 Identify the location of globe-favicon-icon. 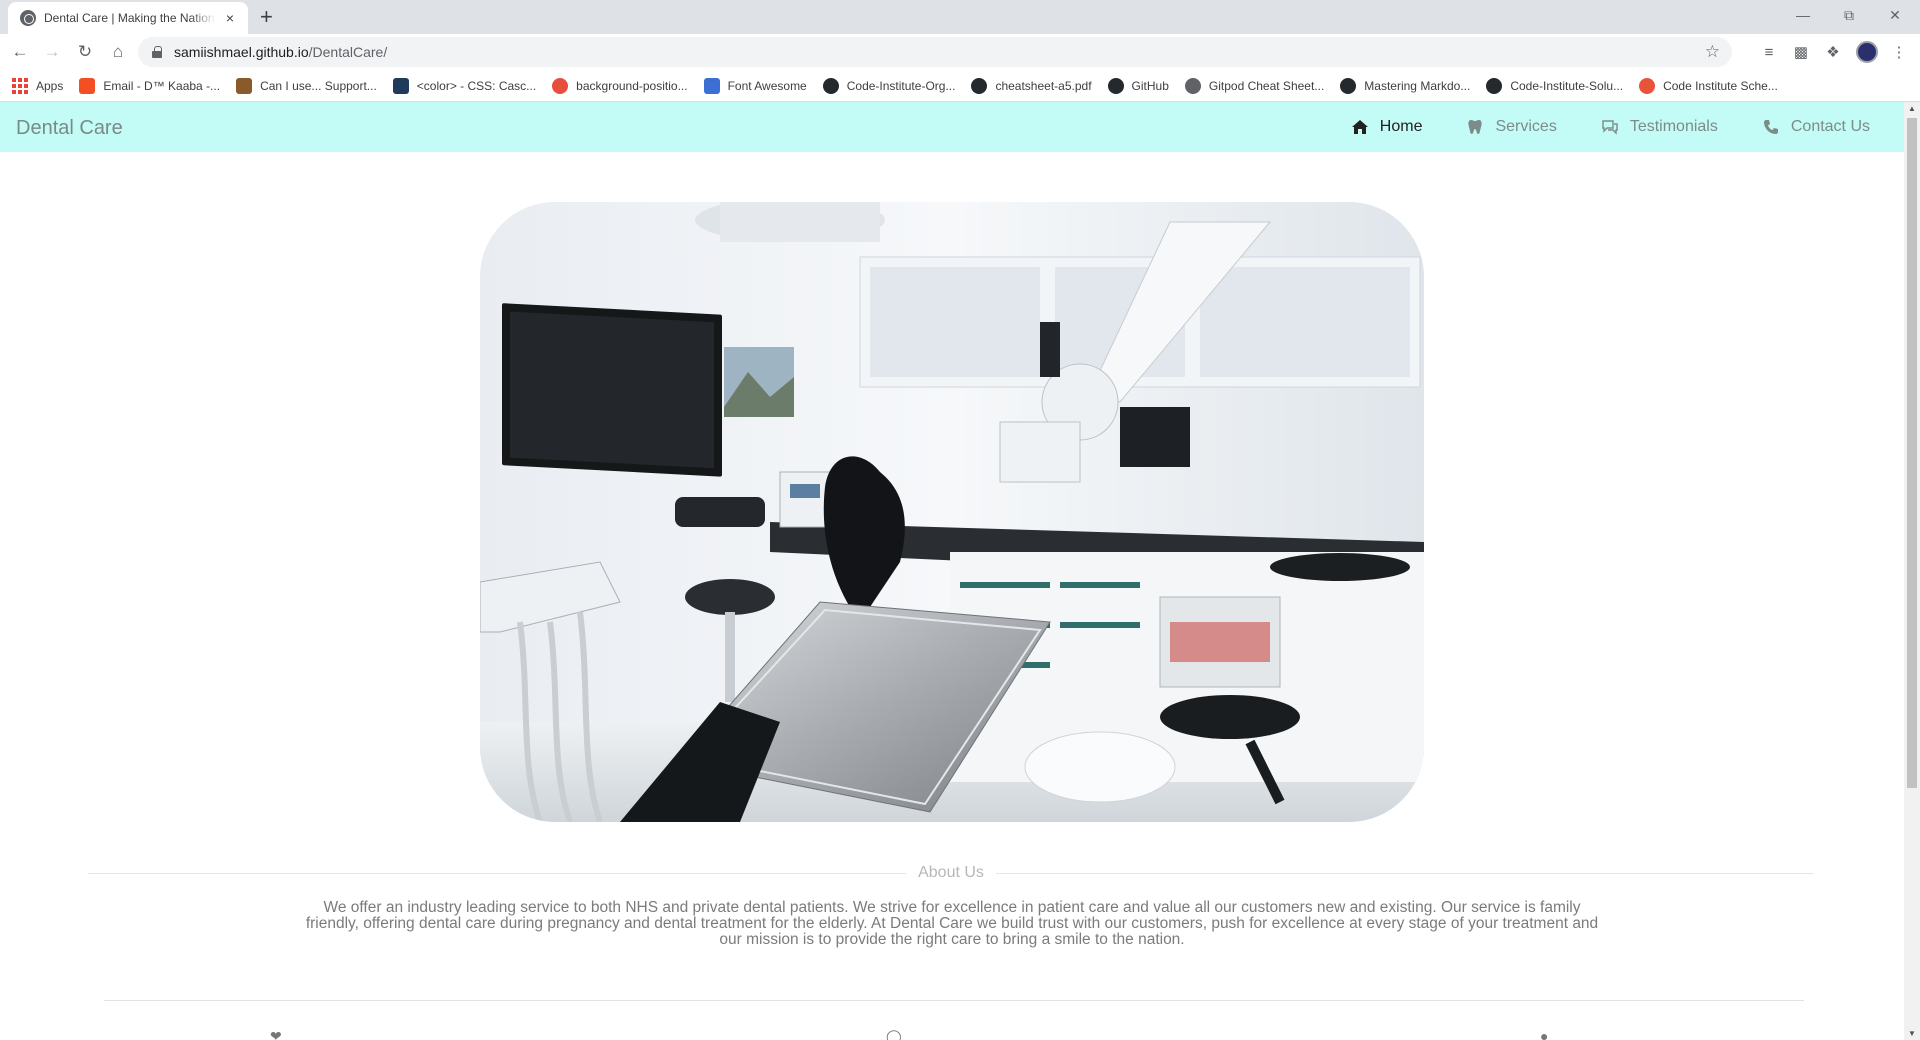
(28, 18).